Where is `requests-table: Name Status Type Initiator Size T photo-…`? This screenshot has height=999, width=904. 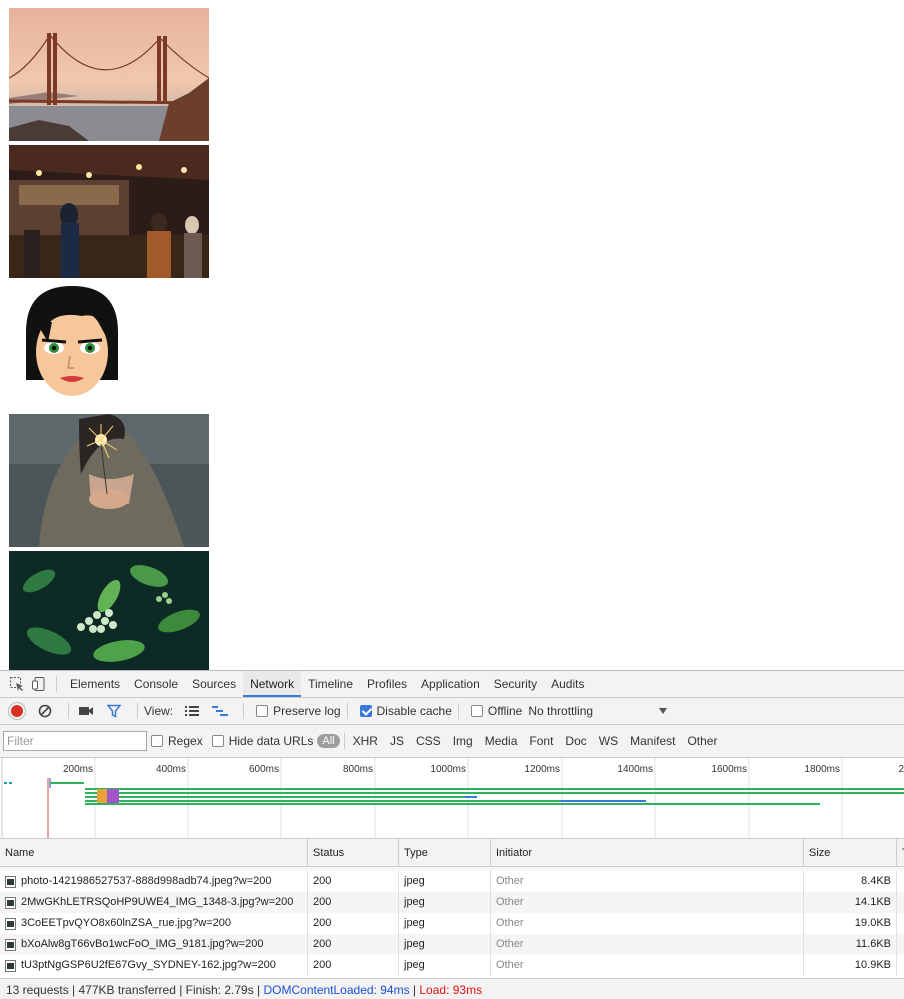
requests-table: Name Status Type Initiator Size T photo-… is located at coordinates (452, 908).